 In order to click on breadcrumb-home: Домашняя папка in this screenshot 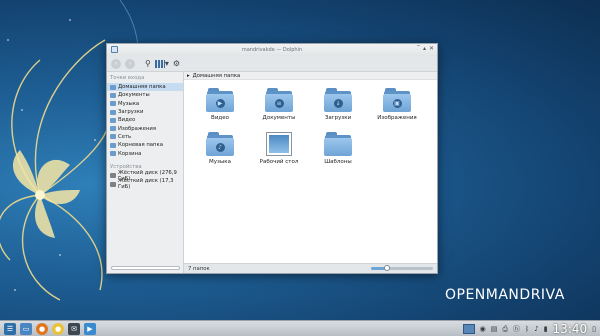, I will do `click(217, 76)`.